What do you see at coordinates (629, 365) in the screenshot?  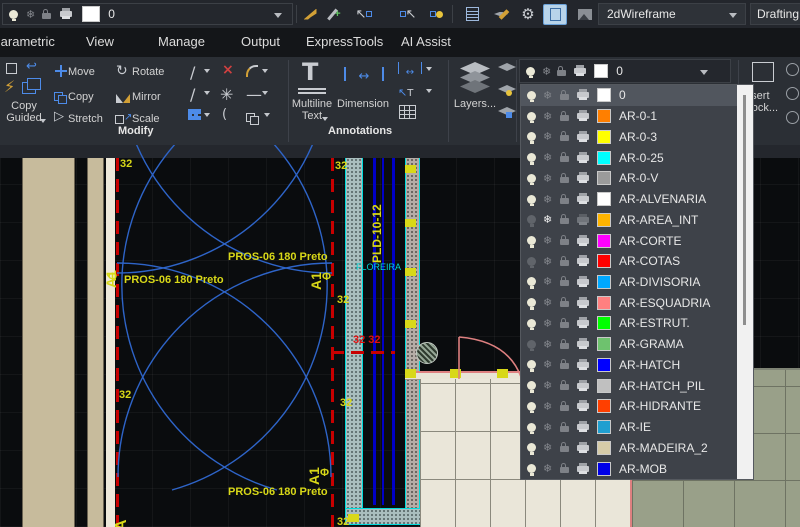 I see `layer-row: ❄ AR-HATCH` at bounding box center [629, 365].